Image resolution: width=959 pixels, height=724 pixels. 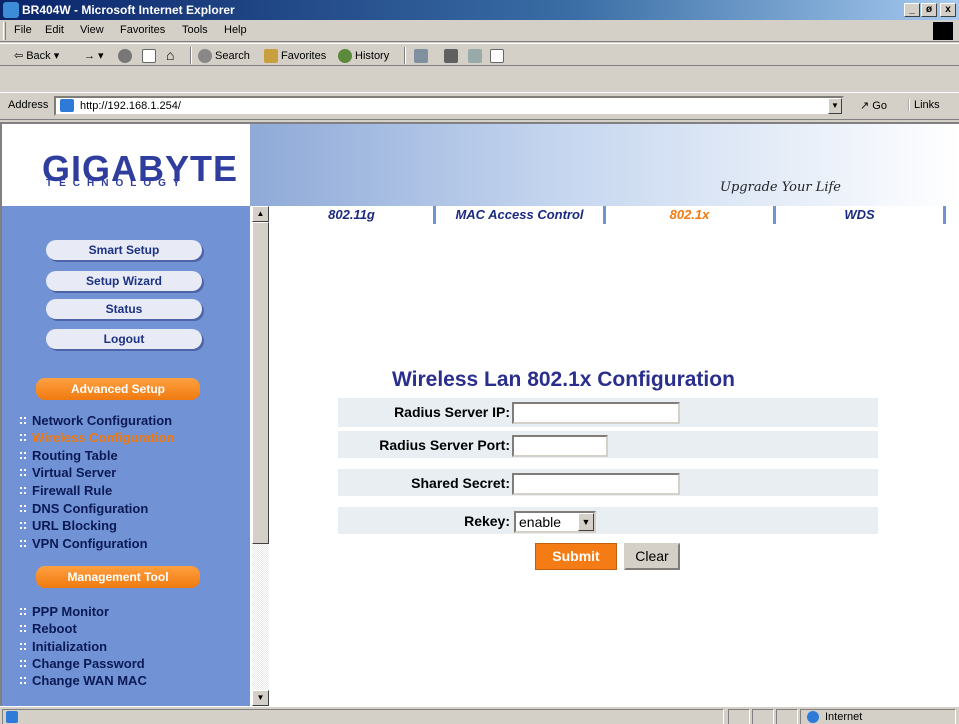 What do you see at coordinates (479, 715) in the screenshot?
I see `status-bar: Internet` at bounding box center [479, 715].